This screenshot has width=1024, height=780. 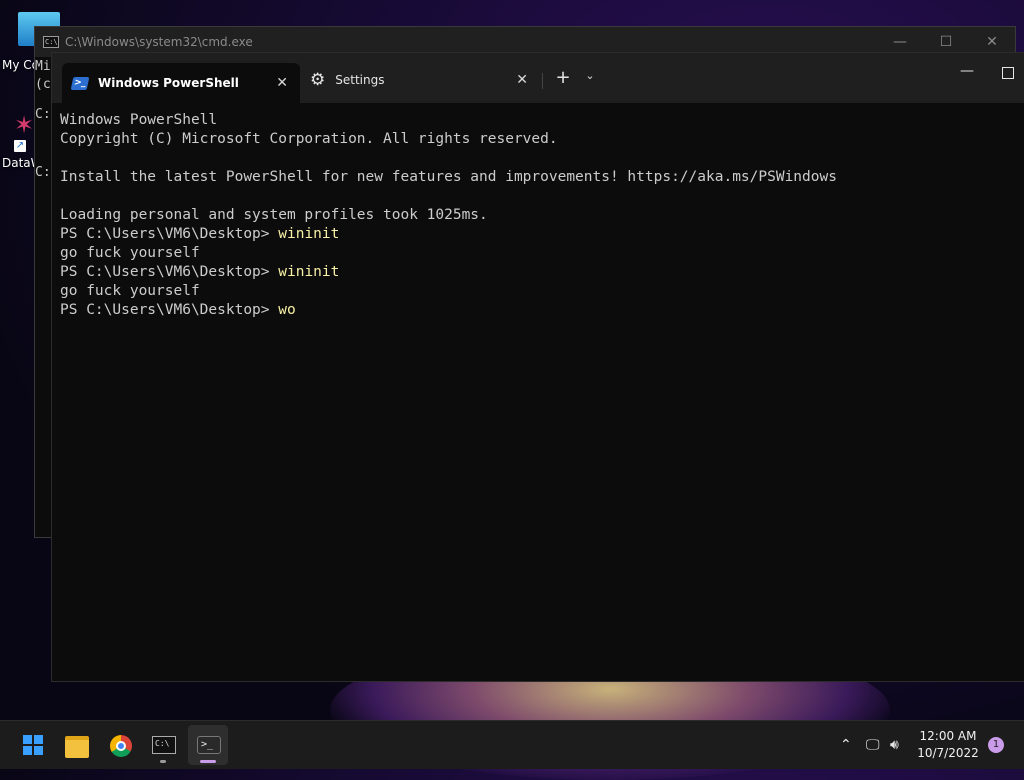 What do you see at coordinates (512, 744) in the screenshot?
I see `taskbar: C:\ >_ ⌃ 🖵 🔊︎ 12:00 AM 10/7/2022 1` at bounding box center [512, 744].